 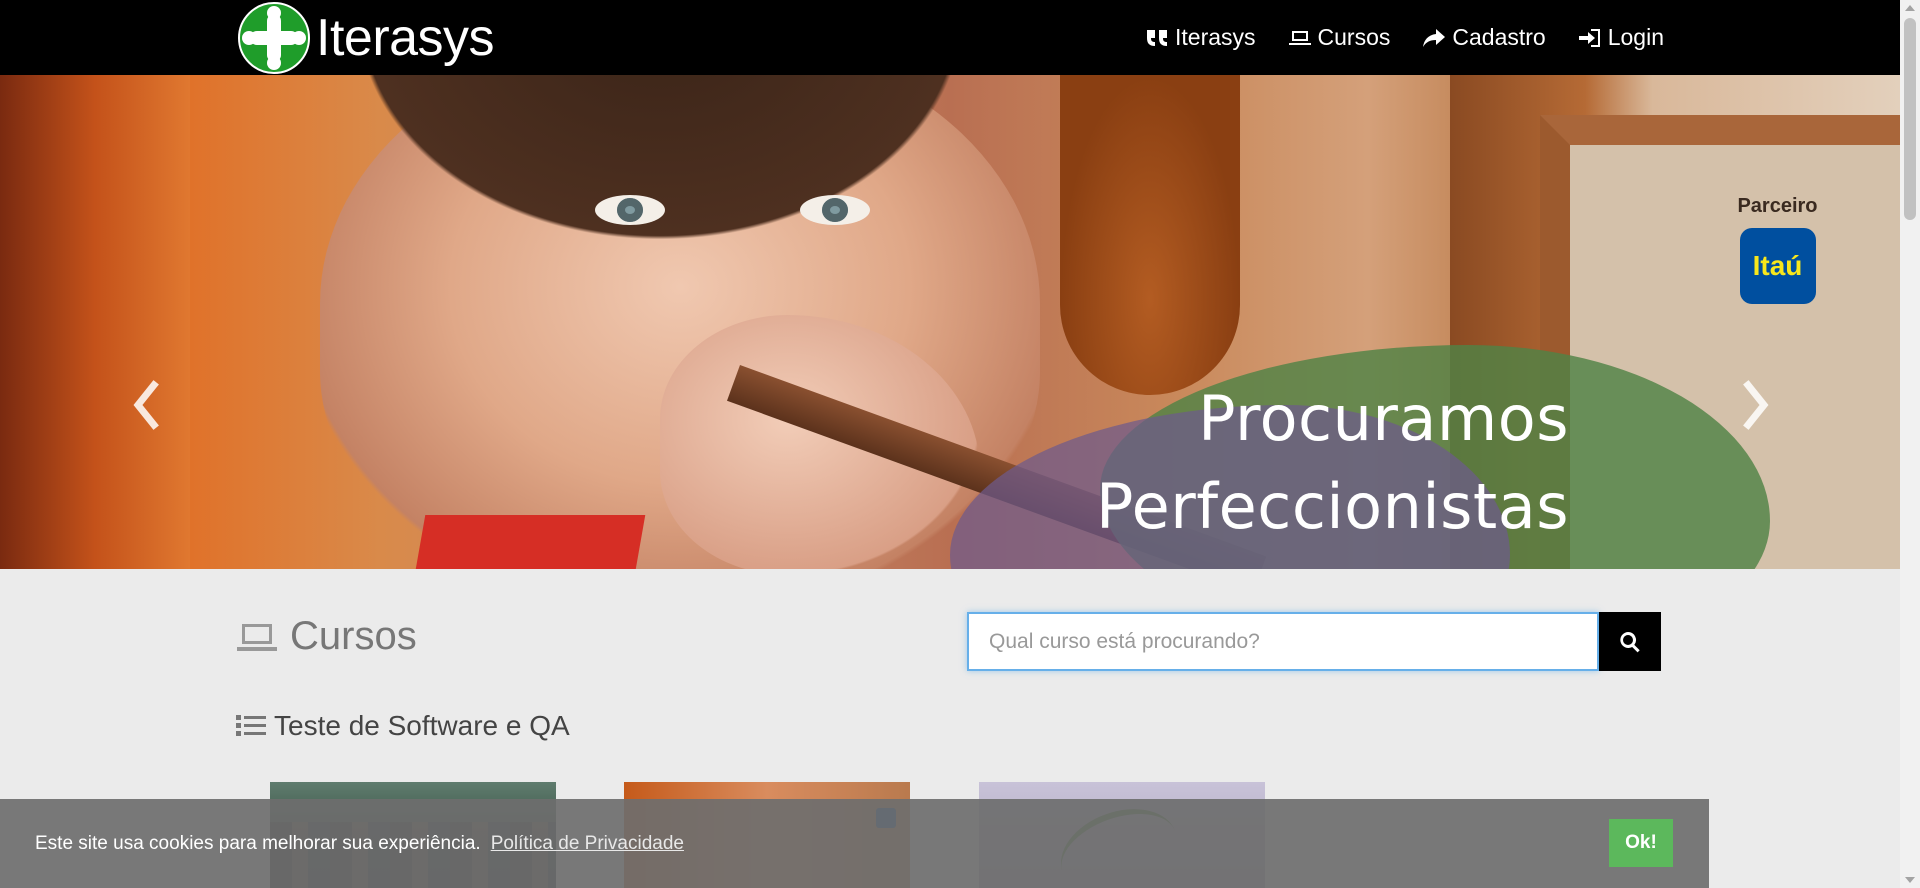 What do you see at coordinates (1777, 206) in the screenshot?
I see `partner-label: Parceiro` at bounding box center [1777, 206].